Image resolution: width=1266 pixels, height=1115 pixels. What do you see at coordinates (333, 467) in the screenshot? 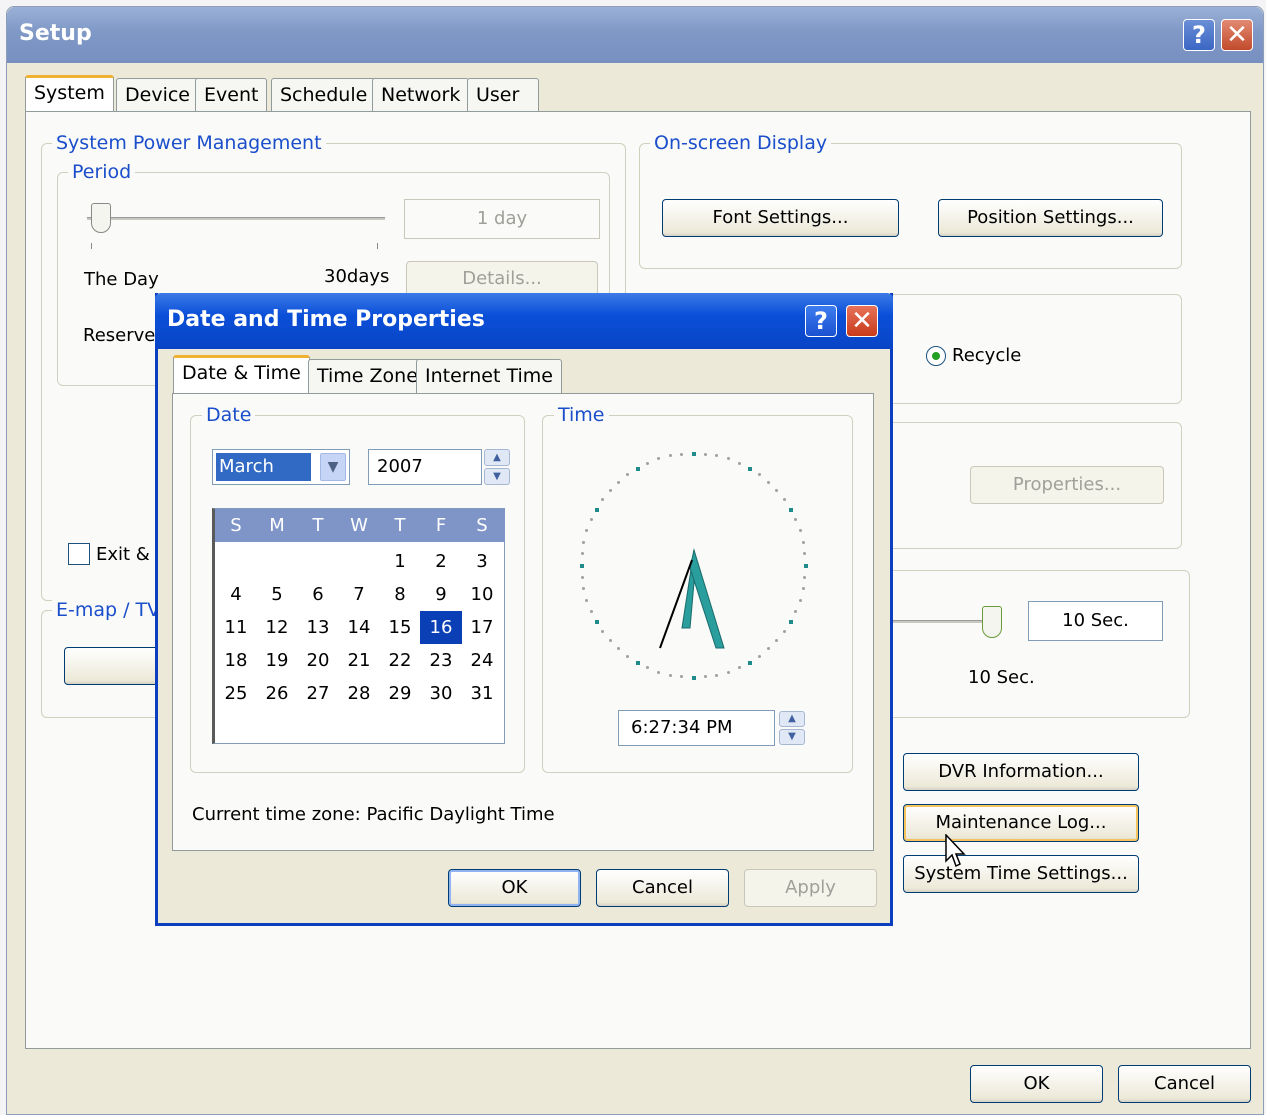
I see `chevron-down-icon: ▼` at bounding box center [333, 467].